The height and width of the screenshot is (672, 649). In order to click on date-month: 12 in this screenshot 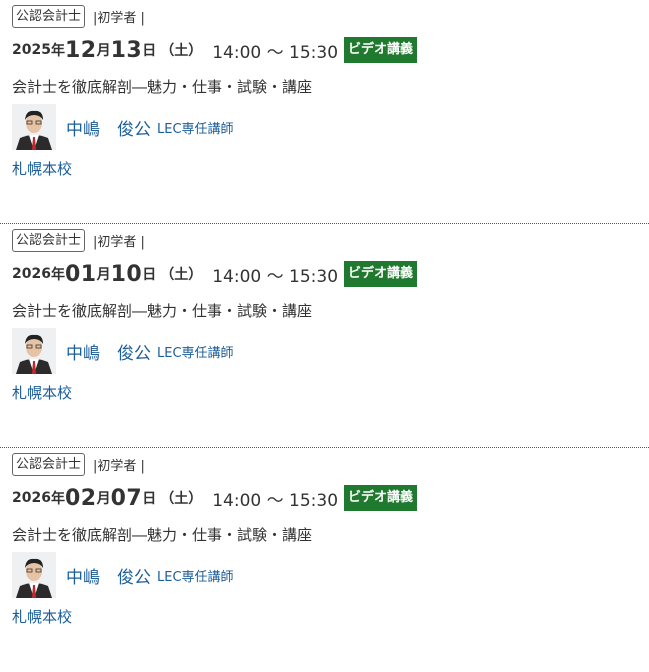, I will do `click(80, 50)`.